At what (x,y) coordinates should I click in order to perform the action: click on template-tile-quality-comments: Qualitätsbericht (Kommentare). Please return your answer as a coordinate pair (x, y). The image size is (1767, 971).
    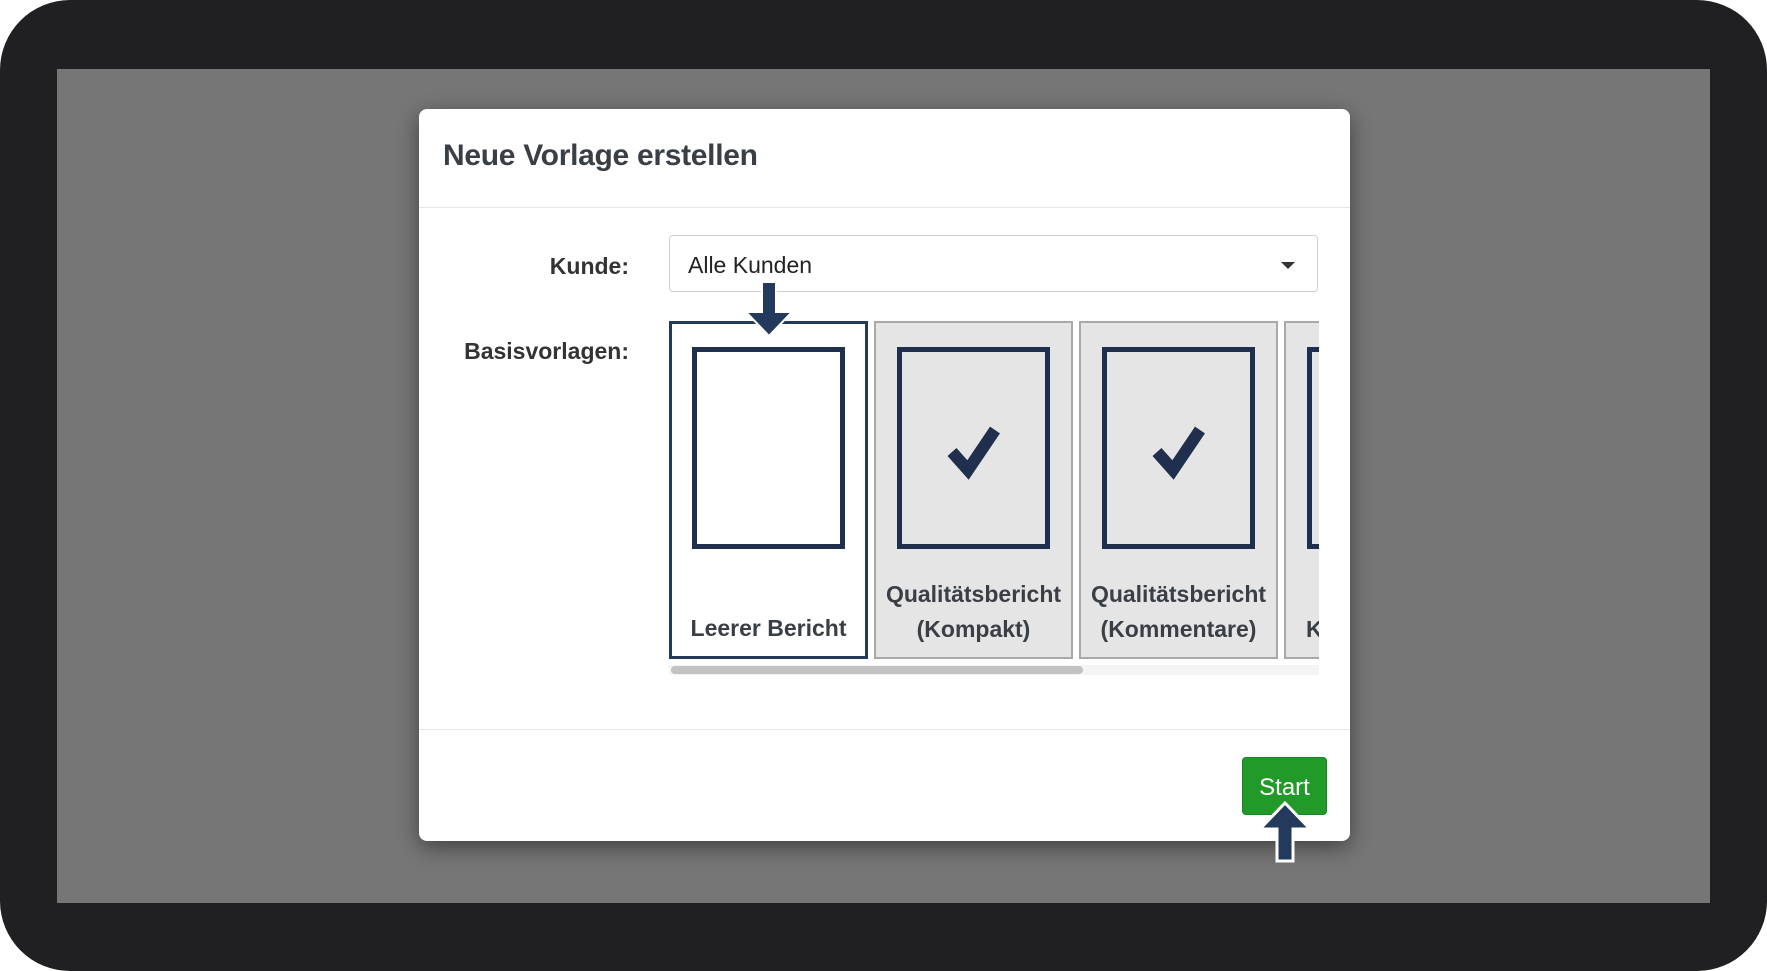
    Looking at the image, I should click on (1178, 490).